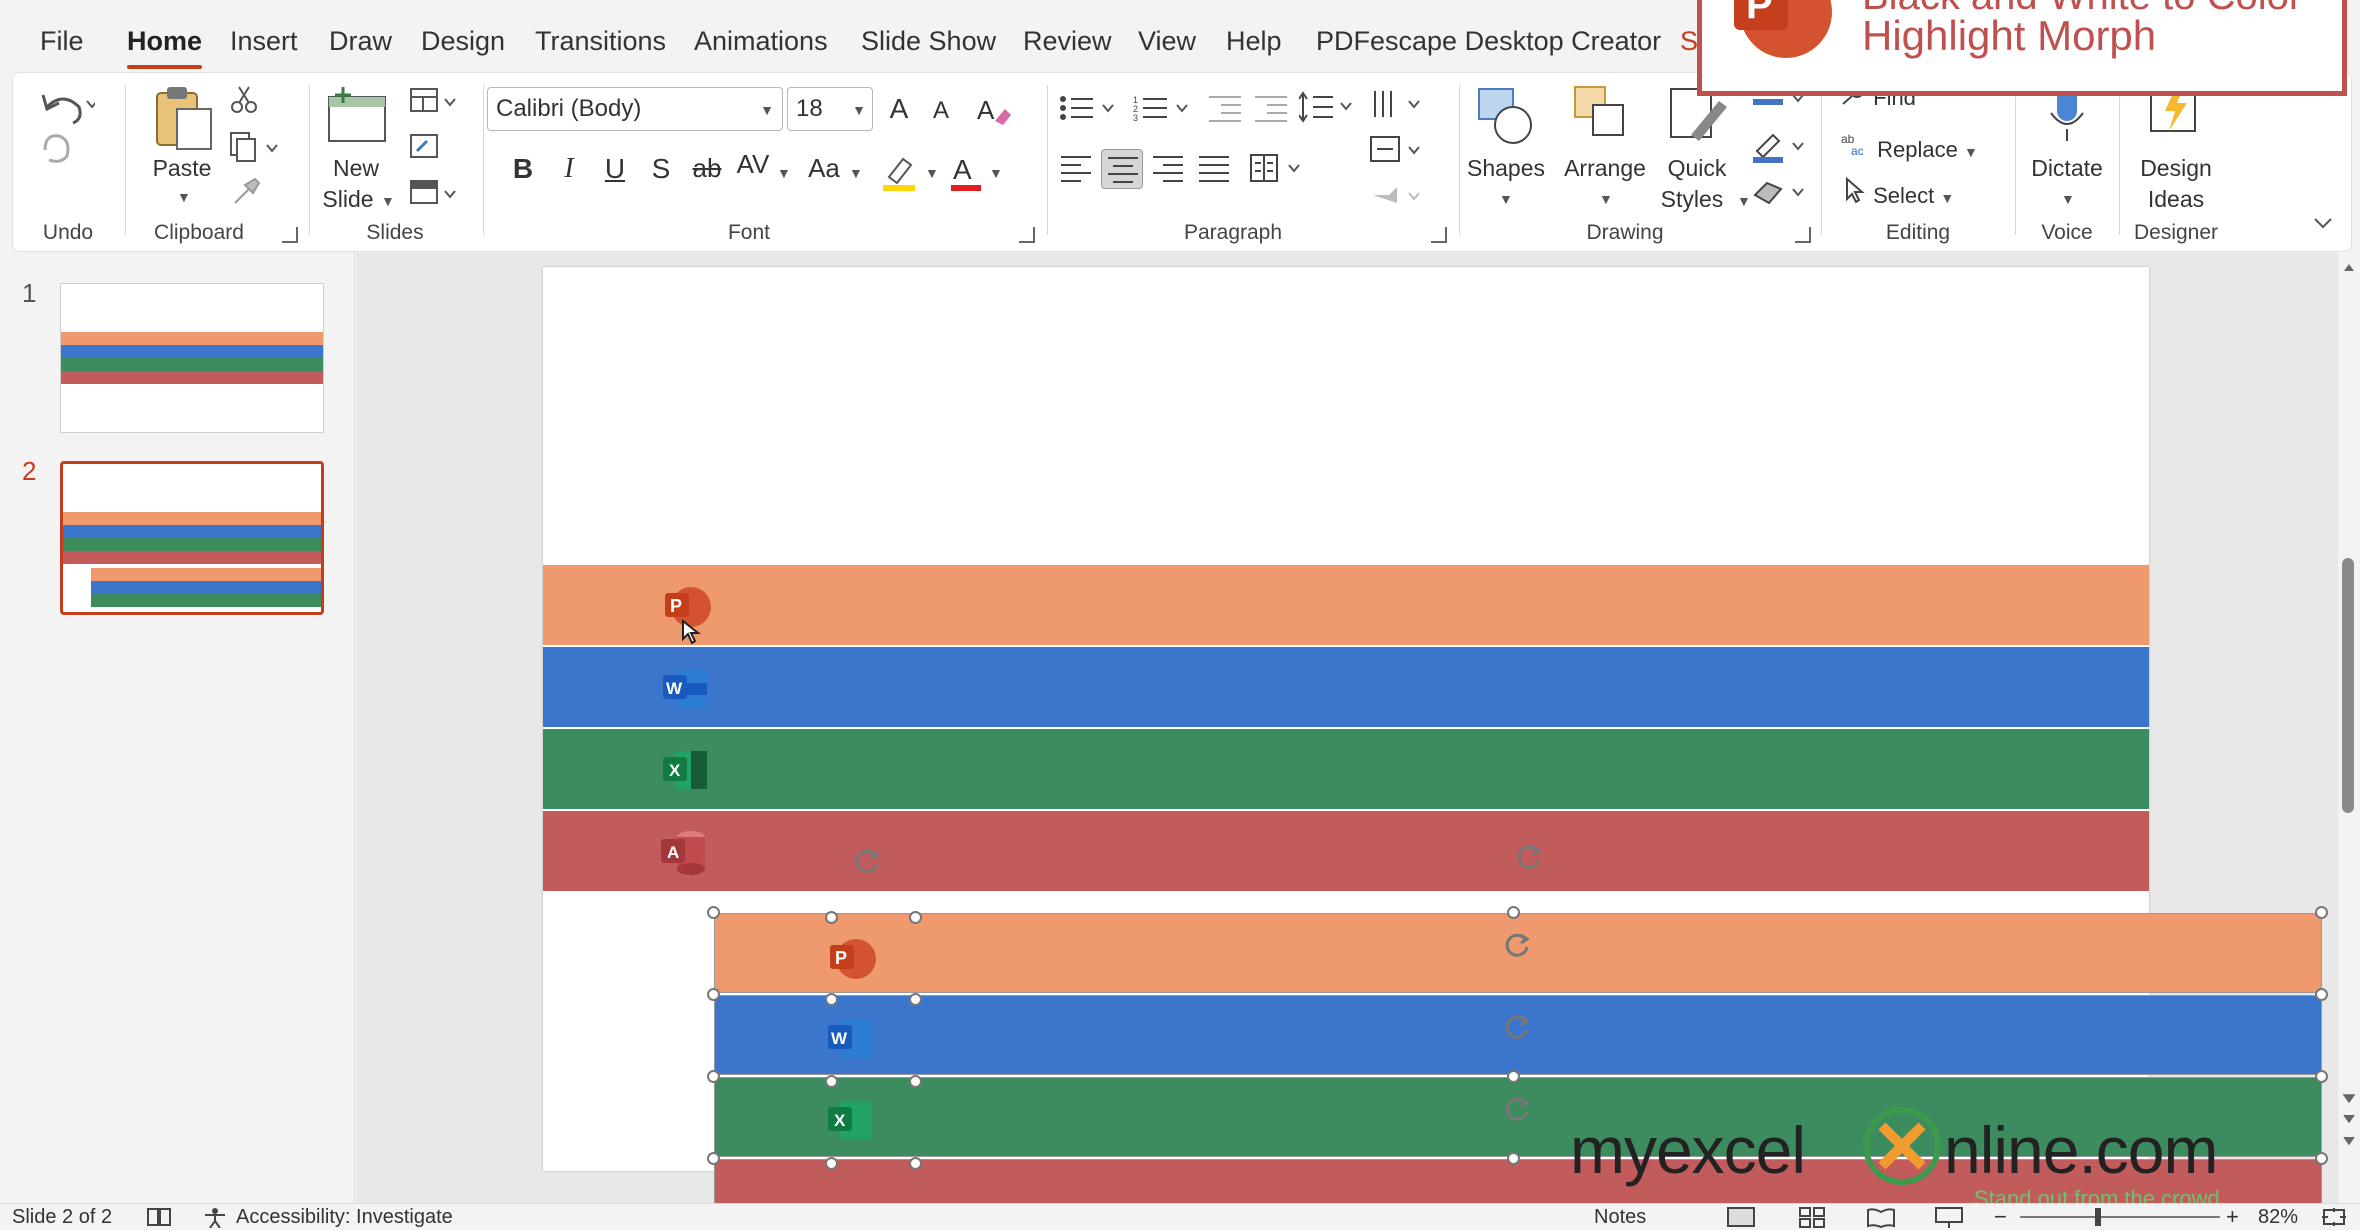  What do you see at coordinates (1225, 108) in the screenshot?
I see `decrease-indent-icon` at bounding box center [1225, 108].